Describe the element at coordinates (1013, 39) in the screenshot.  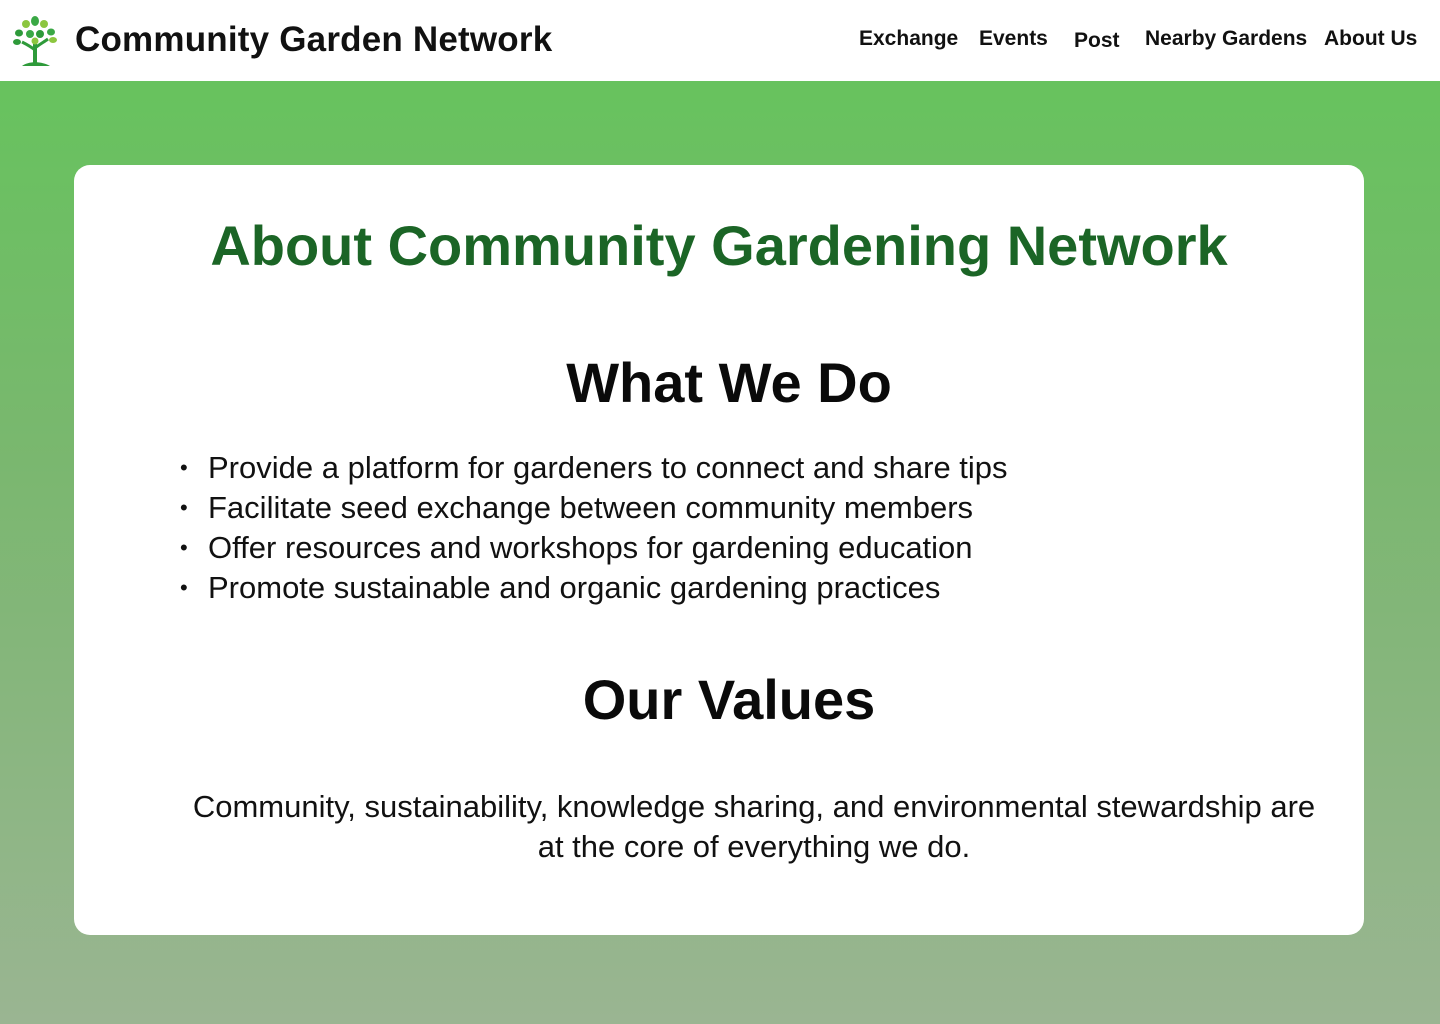
I see `nav-events-link: Events` at that location.